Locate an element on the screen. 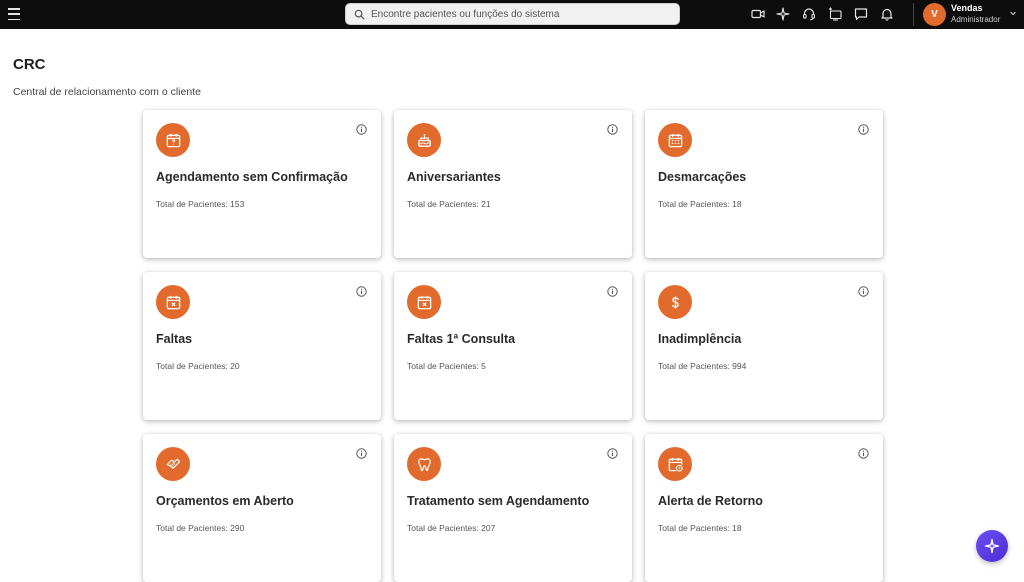 This screenshot has width=1024, height=582. card-title: Inadimplência is located at coordinates (700, 339).